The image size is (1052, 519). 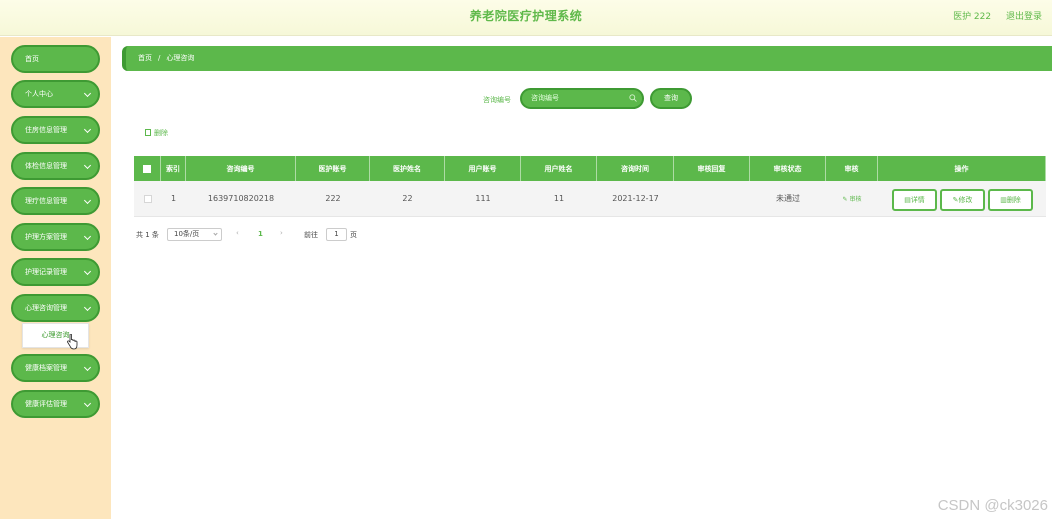 What do you see at coordinates (145, 58) in the screenshot?
I see `breadcrumb-home: 首页` at bounding box center [145, 58].